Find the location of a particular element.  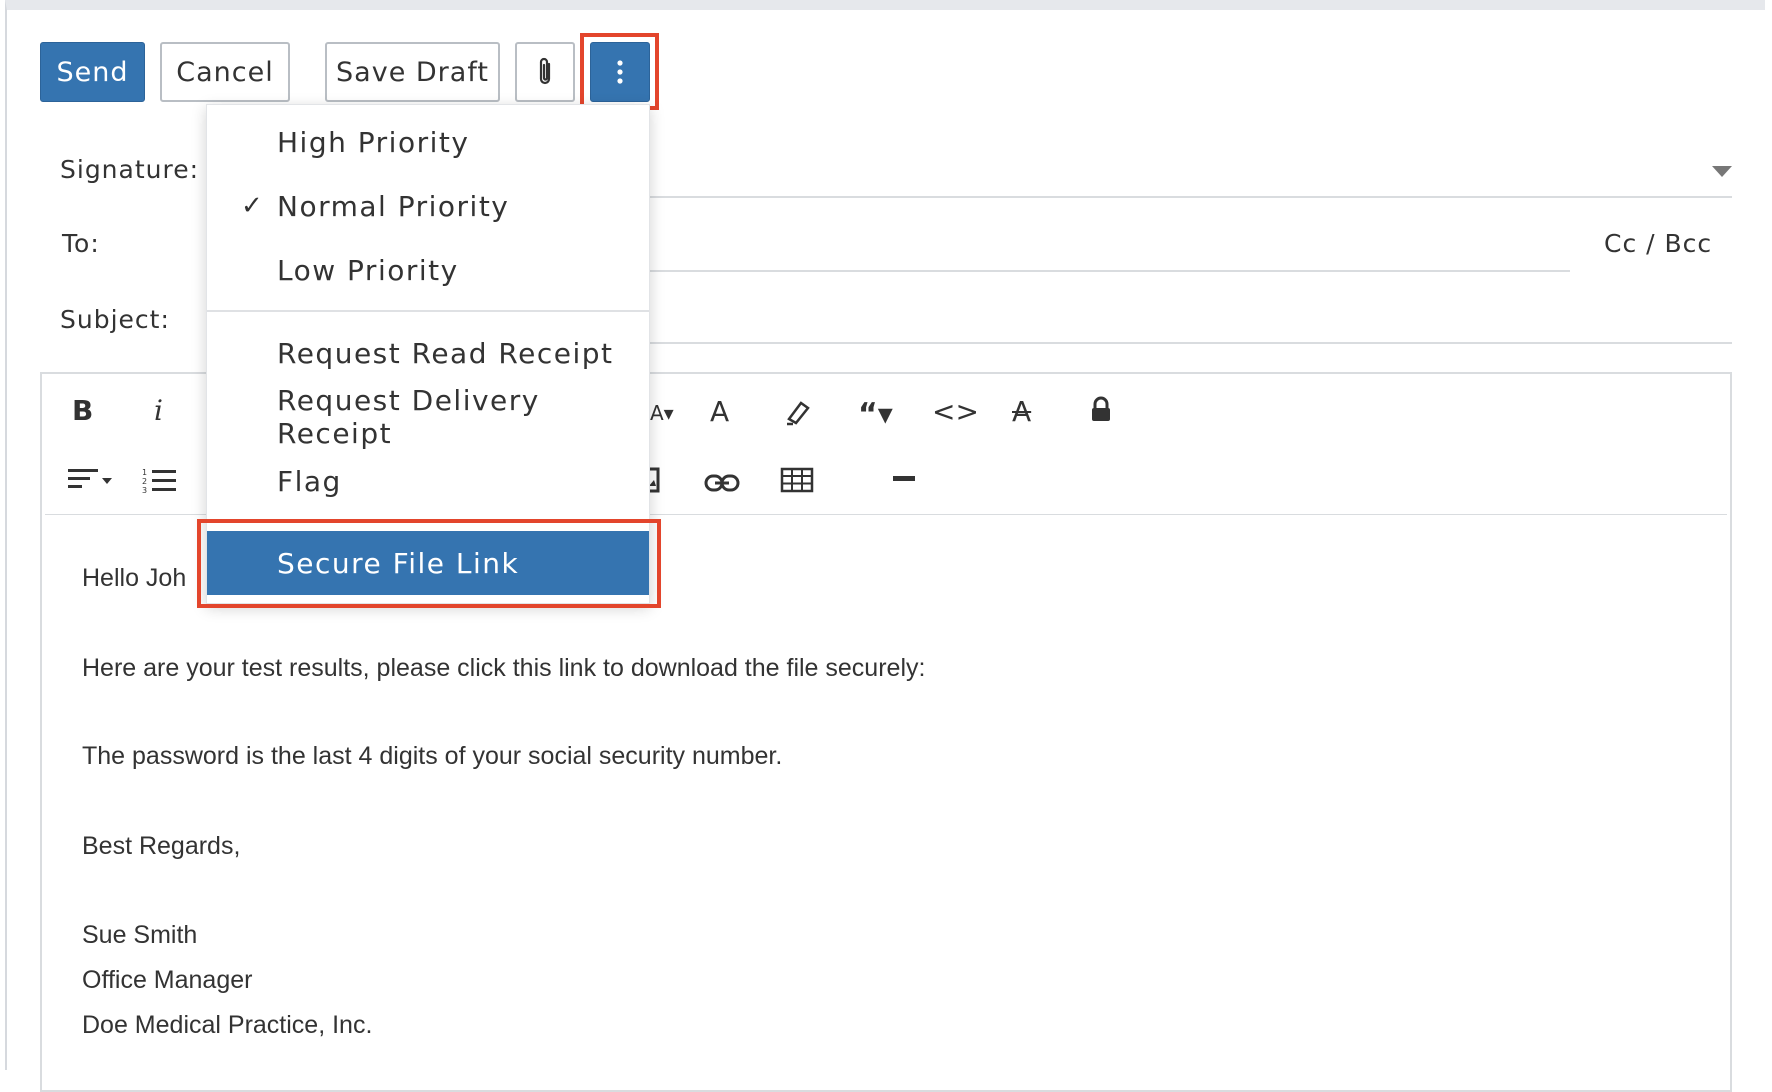

to-field is located at coordinates (1110, 271).